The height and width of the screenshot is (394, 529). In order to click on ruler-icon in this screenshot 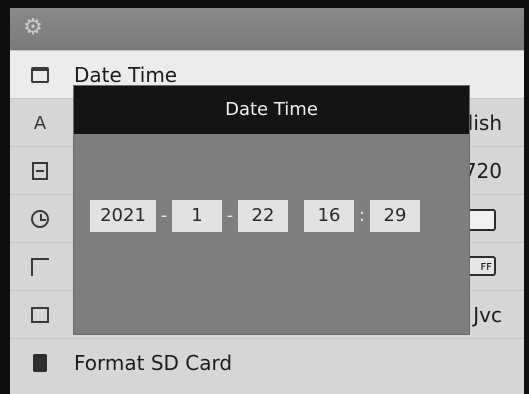, I will do `click(40, 267)`.